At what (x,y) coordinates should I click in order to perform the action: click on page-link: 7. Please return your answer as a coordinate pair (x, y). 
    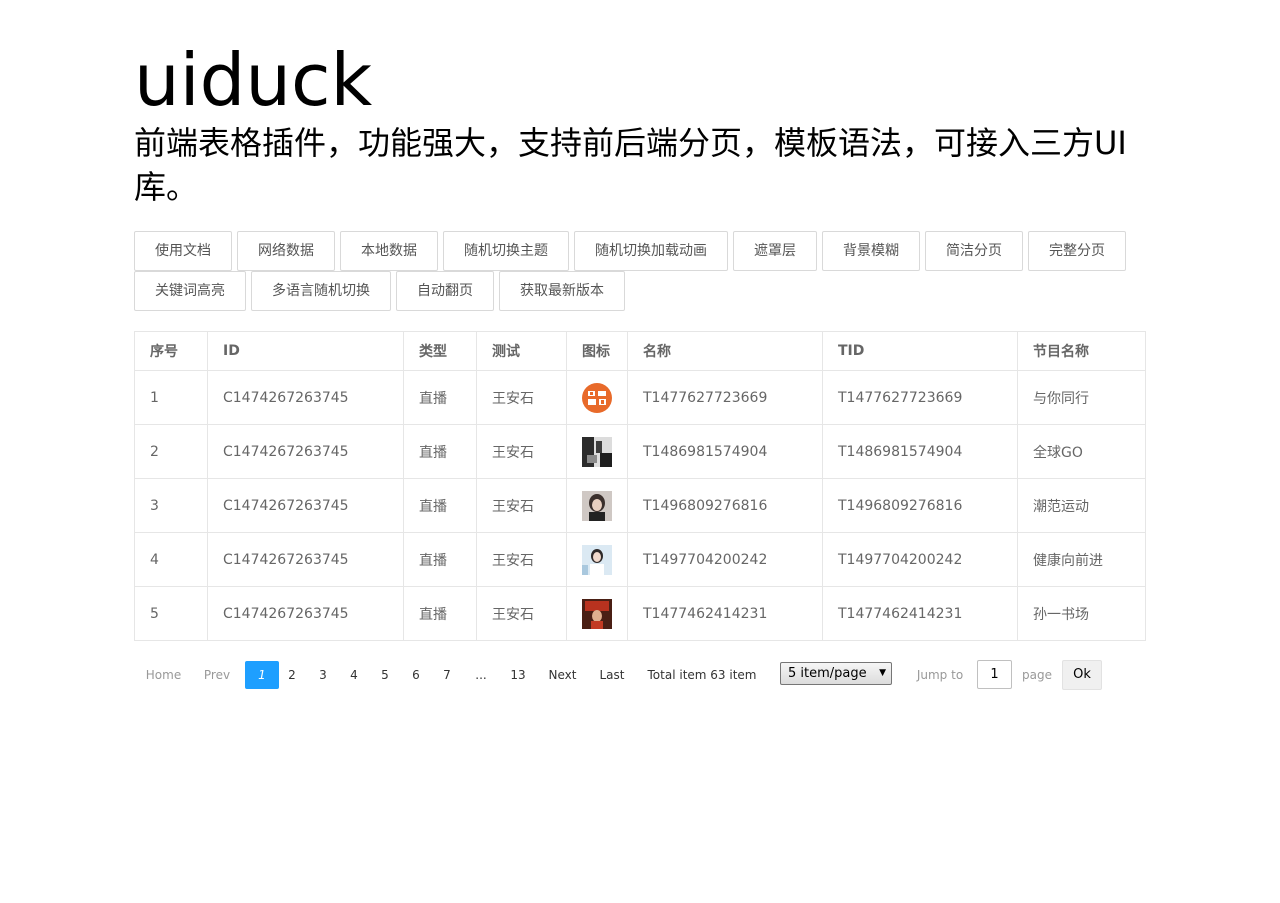
    Looking at the image, I should click on (447, 675).